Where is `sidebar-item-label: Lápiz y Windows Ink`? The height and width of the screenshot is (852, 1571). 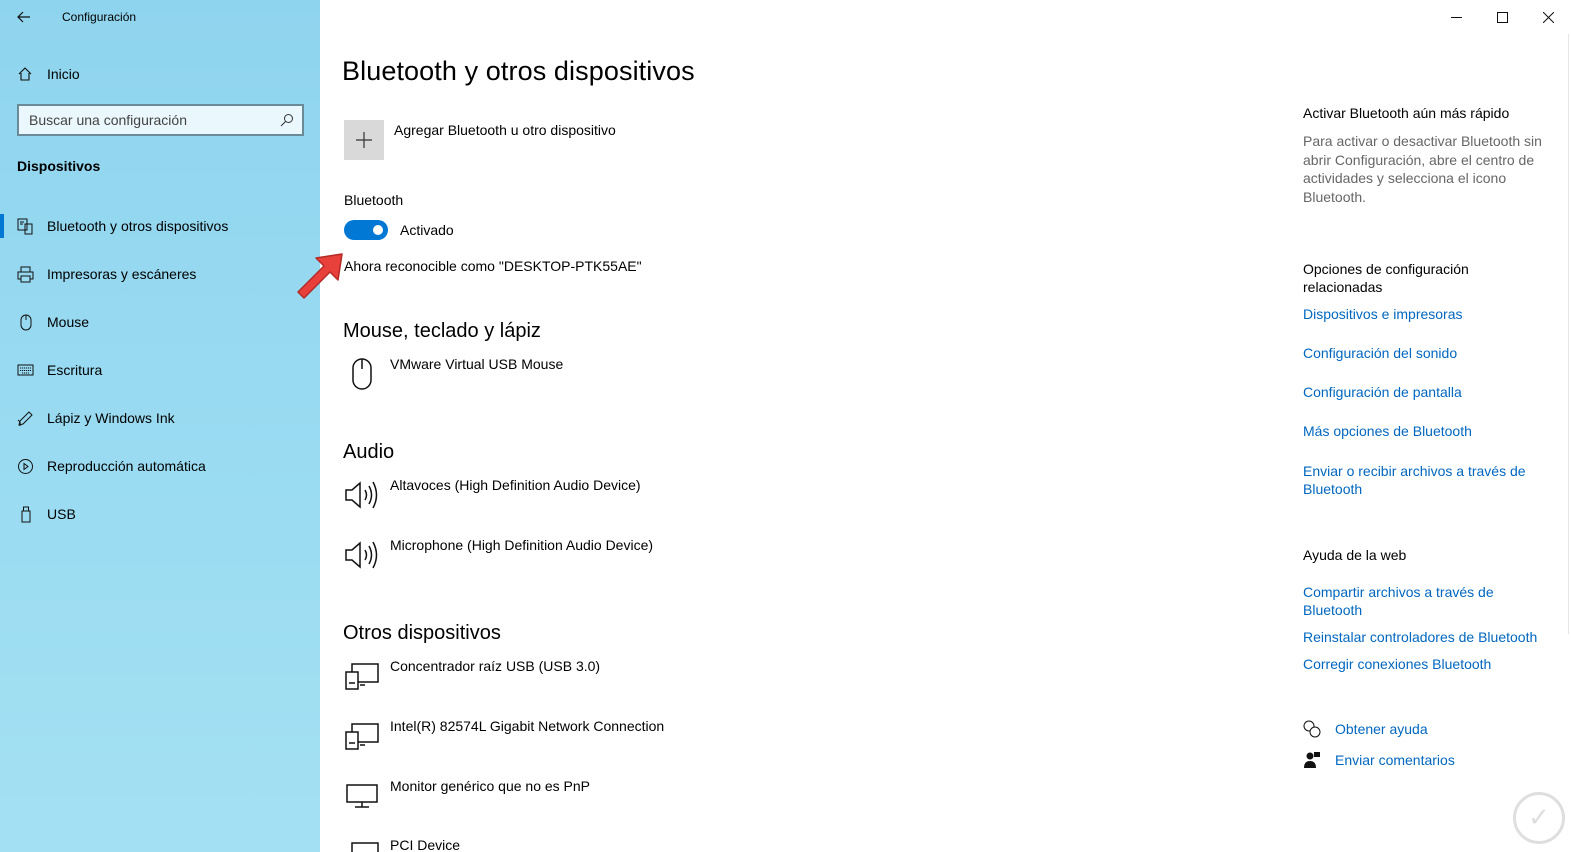 sidebar-item-label: Lápiz y Windows Ink is located at coordinates (111, 418).